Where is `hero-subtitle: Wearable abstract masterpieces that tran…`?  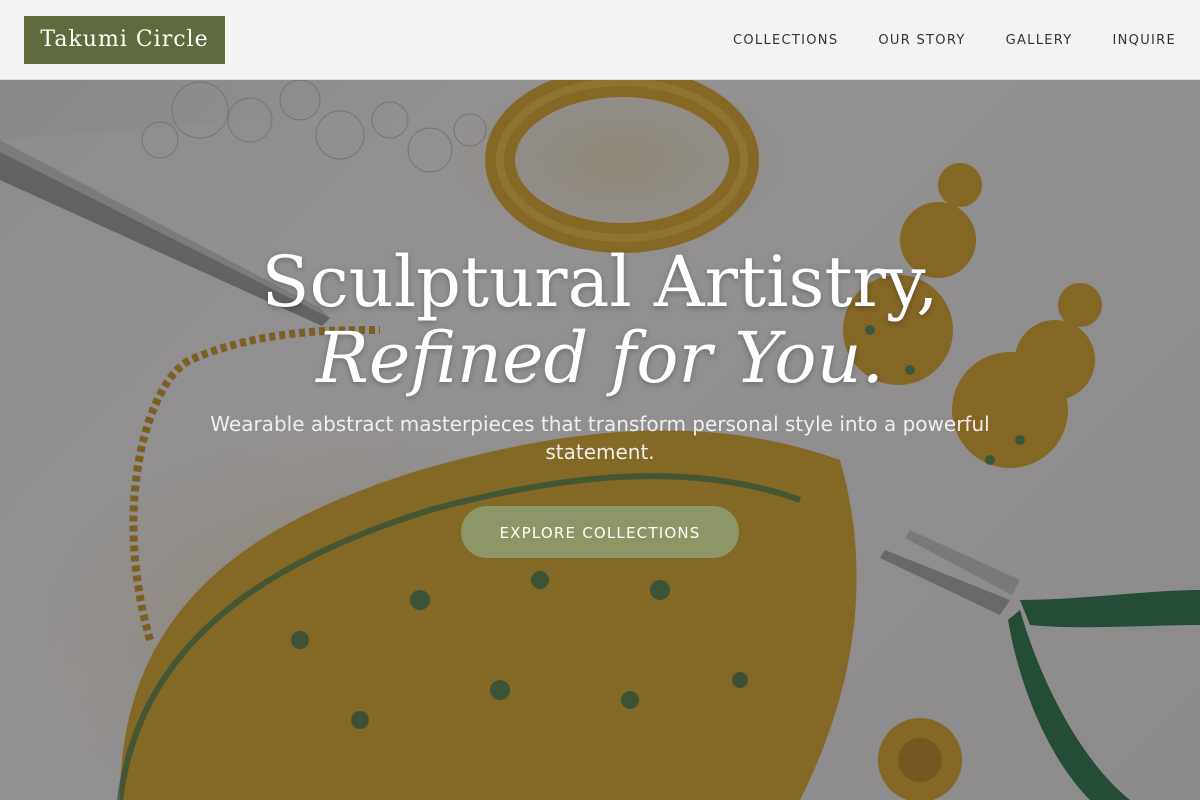 hero-subtitle: Wearable abstract masterpieces that tran… is located at coordinates (600, 438).